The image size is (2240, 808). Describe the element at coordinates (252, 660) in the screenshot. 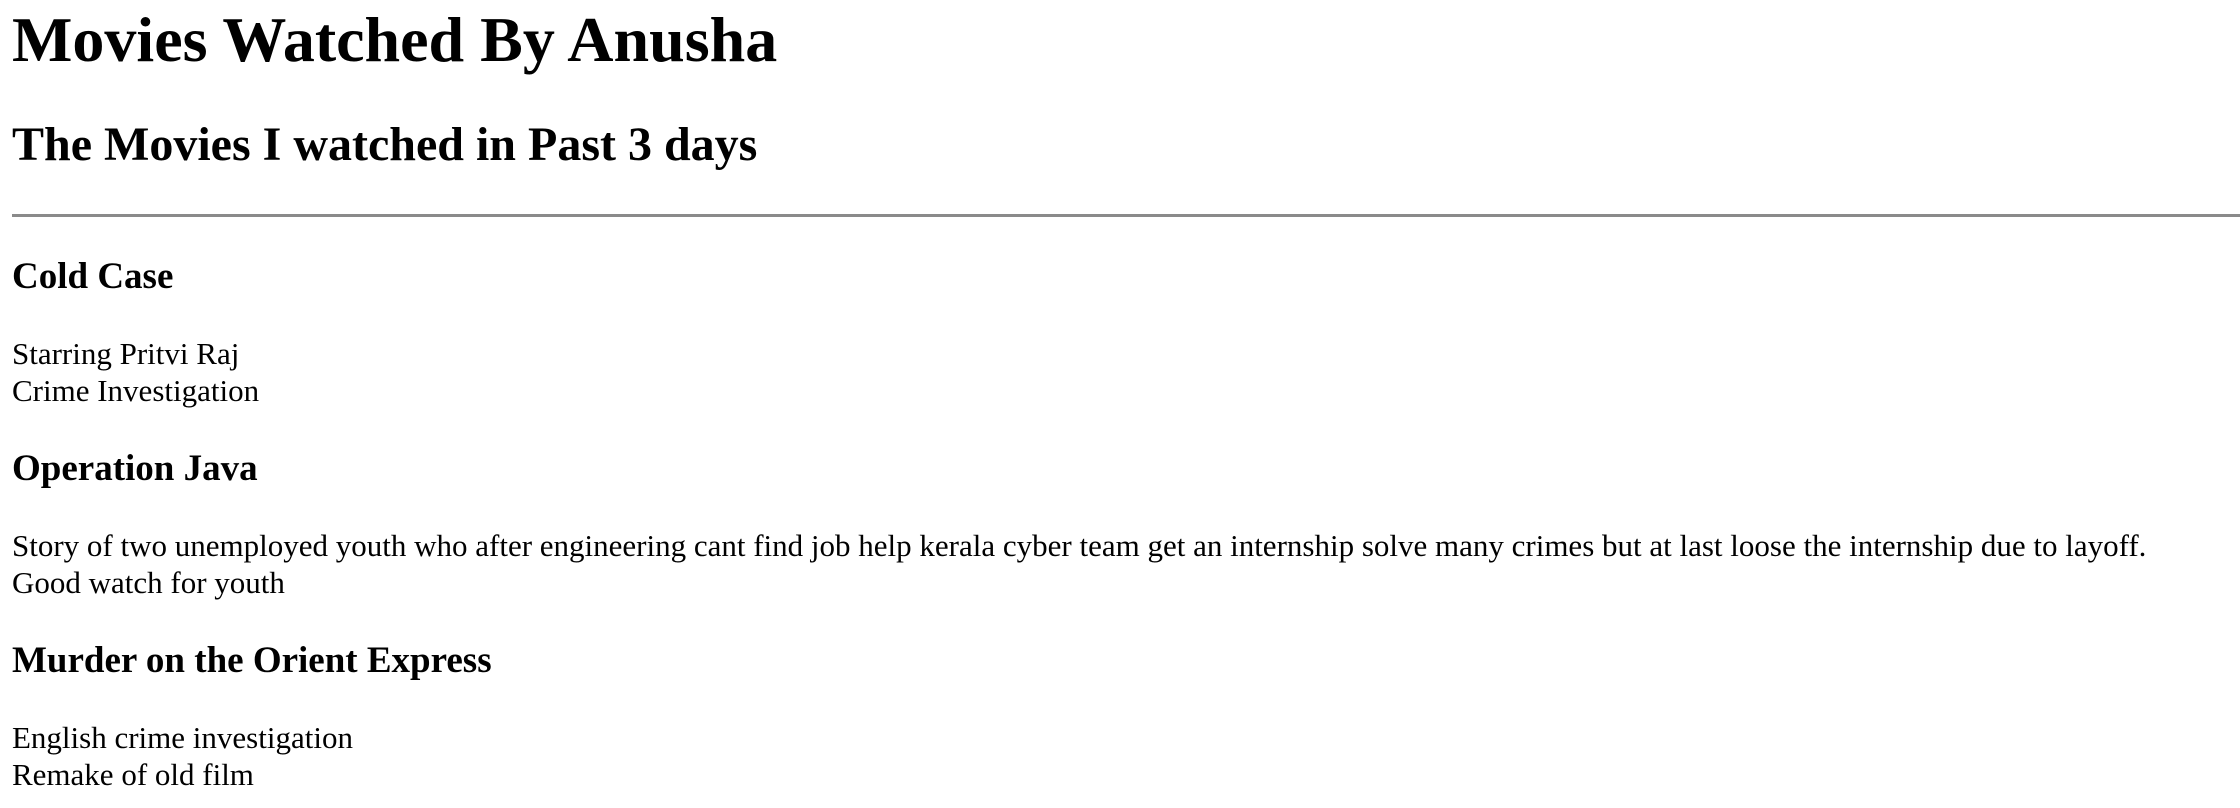

I see `movie-title-murder-on-the-orient-express: Murder on the Orient Express` at that location.